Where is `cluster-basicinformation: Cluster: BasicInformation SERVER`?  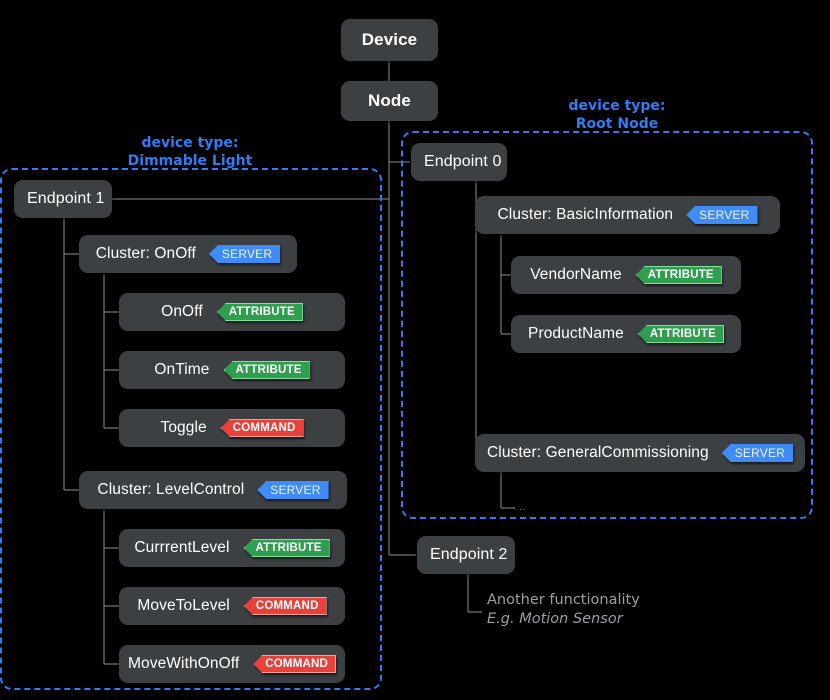 cluster-basicinformation: Cluster: BasicInformation SERVER is located at coordinates (627, 215).